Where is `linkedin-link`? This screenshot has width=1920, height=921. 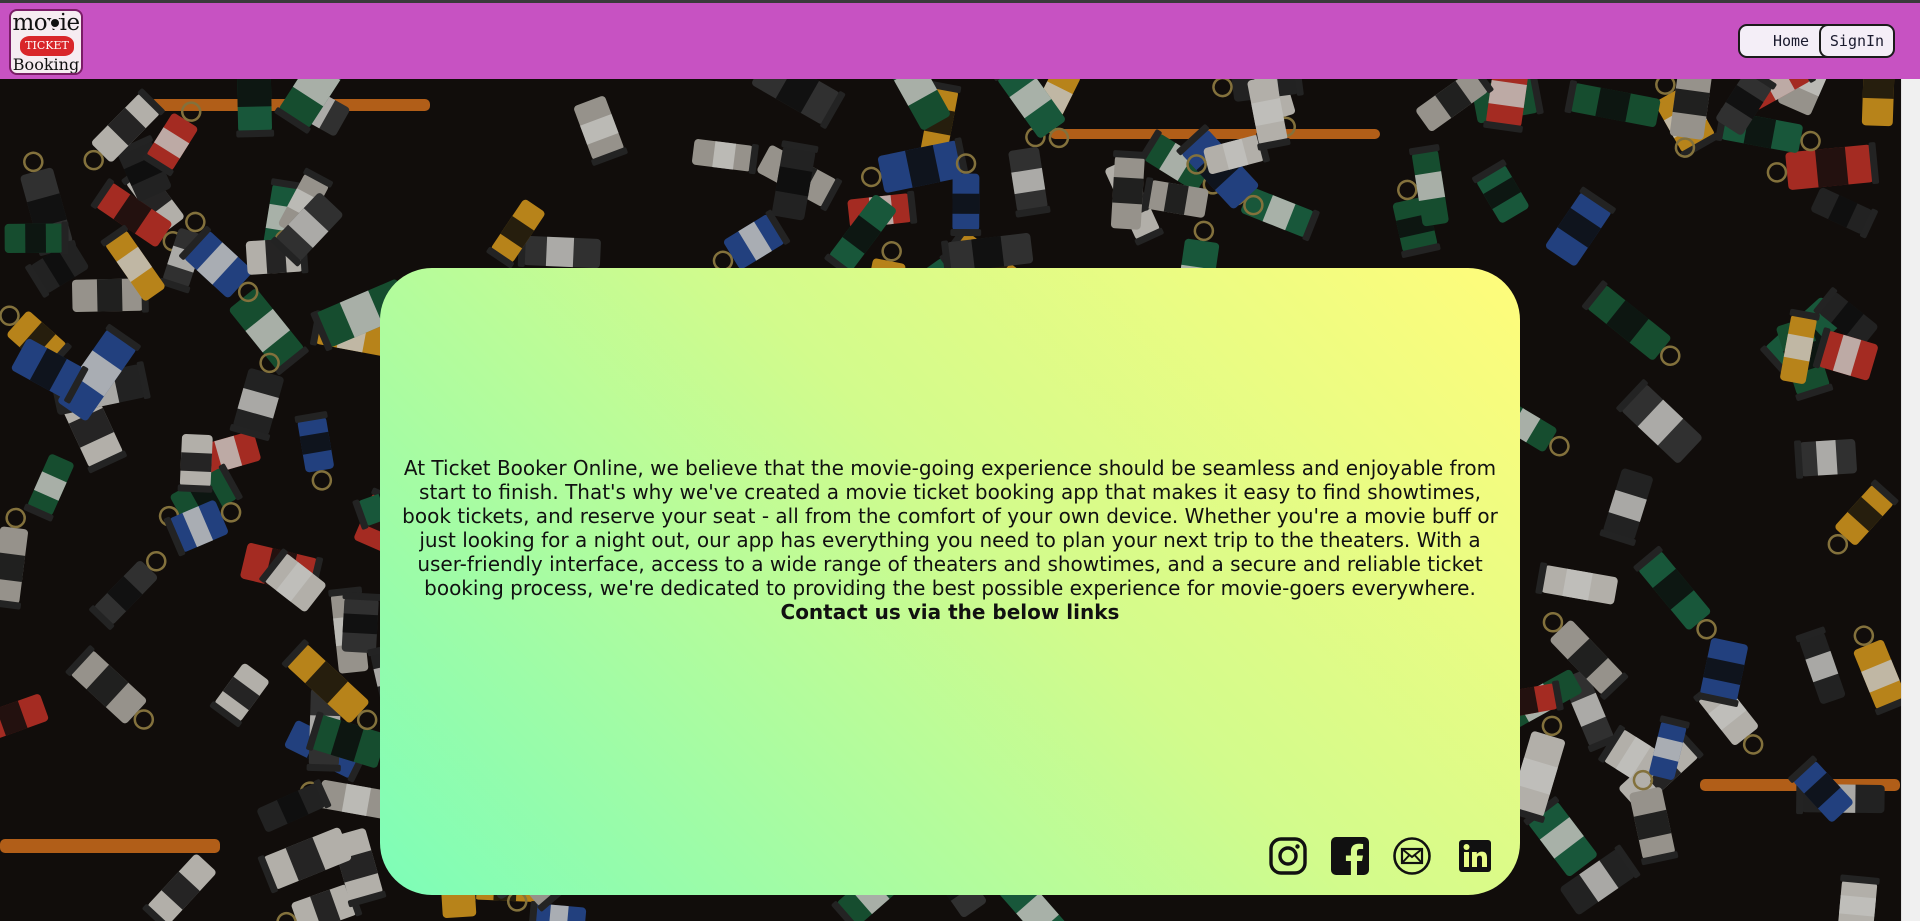 linkedin-link is located at coordinates (1475, 856).